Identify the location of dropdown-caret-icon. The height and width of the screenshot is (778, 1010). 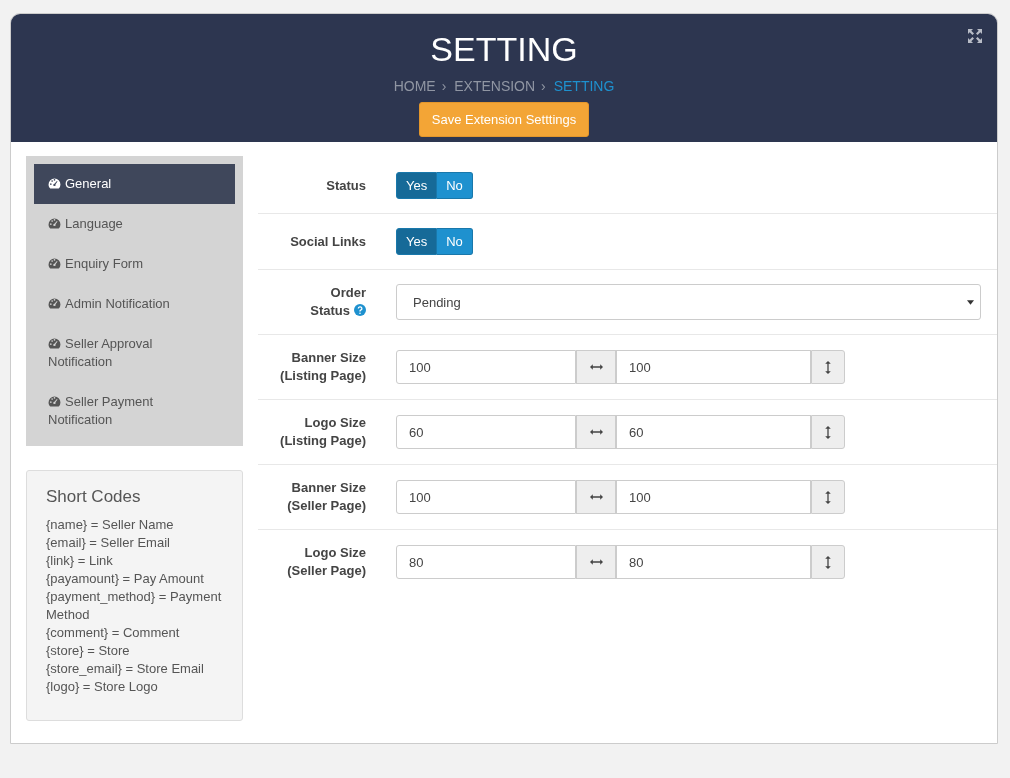
(970, 302).